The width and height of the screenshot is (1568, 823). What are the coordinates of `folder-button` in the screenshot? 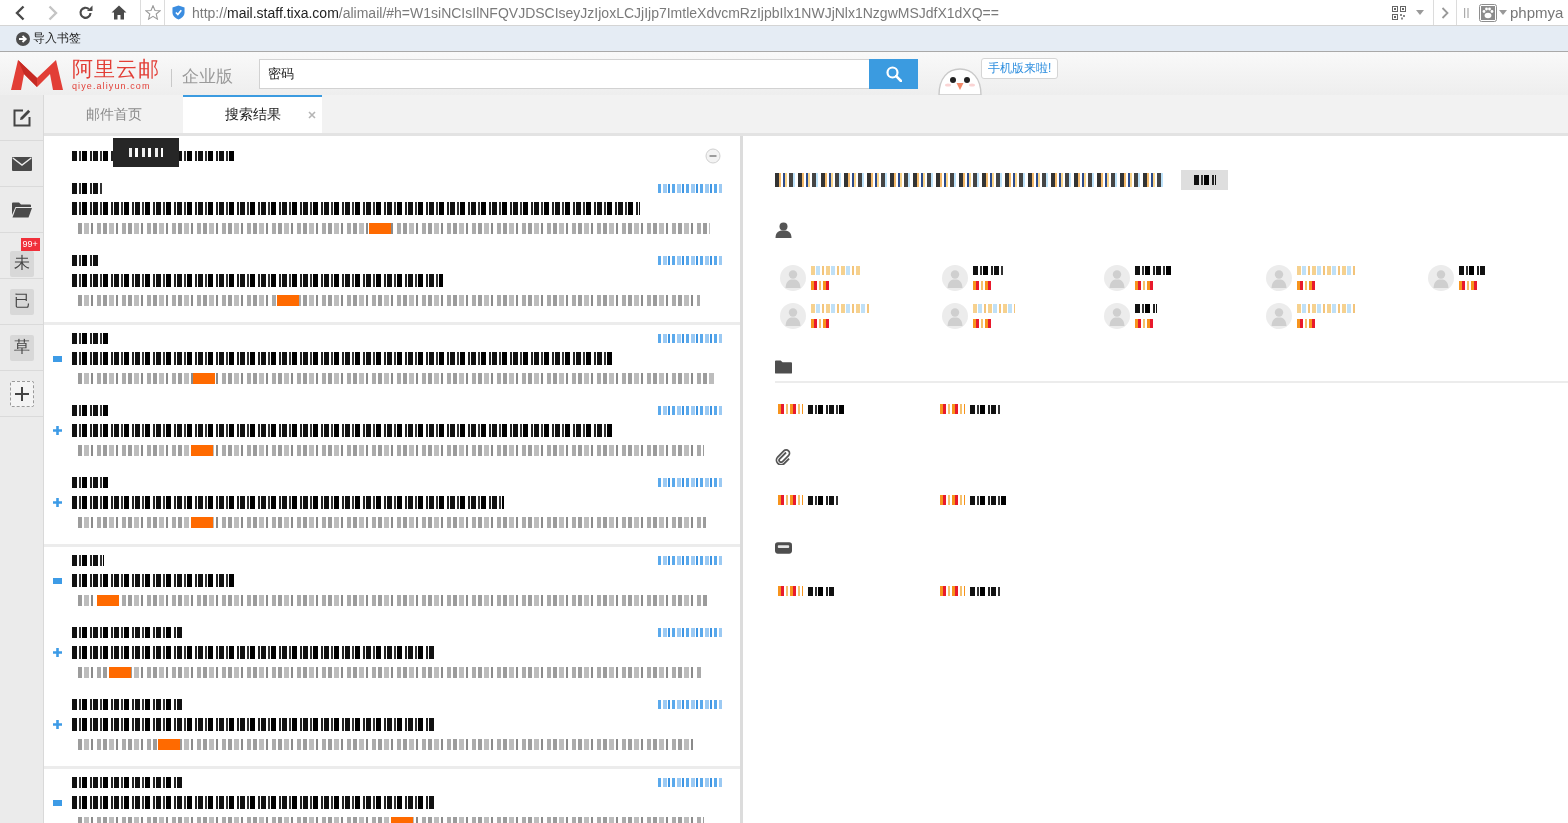 It's located at (21, 209).